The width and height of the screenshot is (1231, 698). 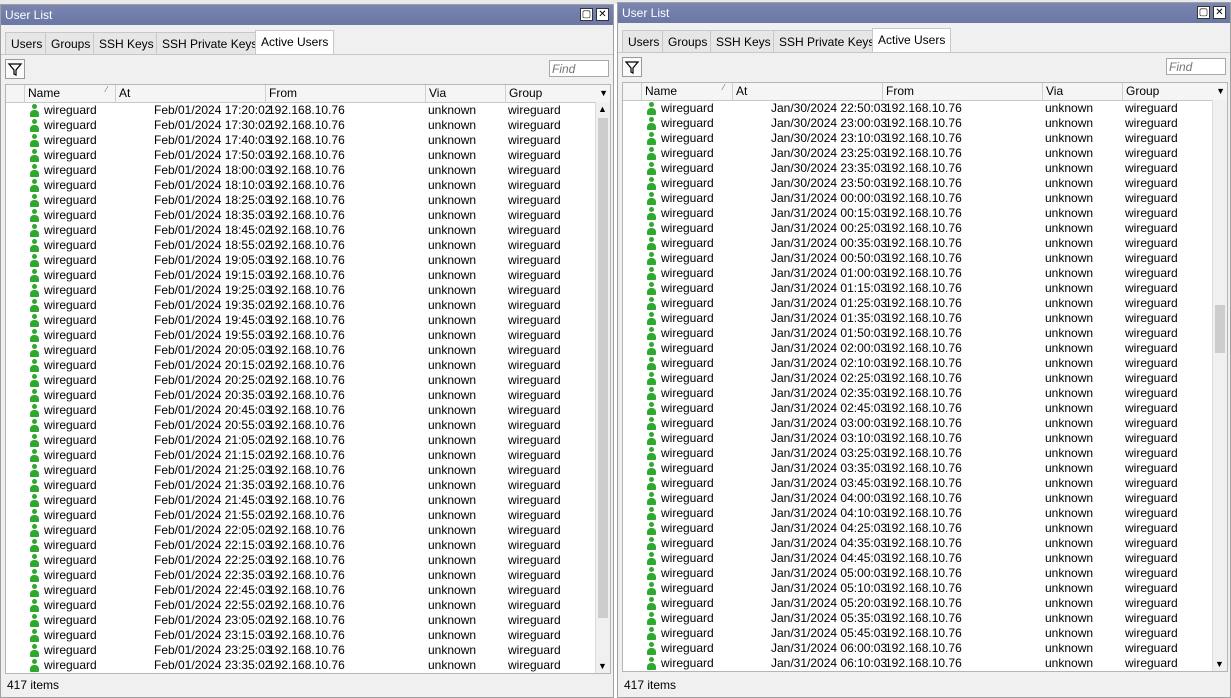 I want to click on vertical-scrollbar: ▲ ▼, so click(x=602, y=387).